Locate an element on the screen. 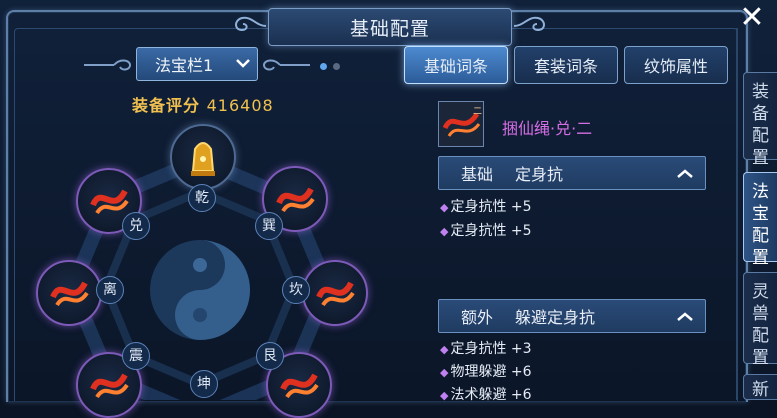 This screenshot has height=418, width=777. side-tab-equipment: 装备配置 is located at coordinates (760, 120).